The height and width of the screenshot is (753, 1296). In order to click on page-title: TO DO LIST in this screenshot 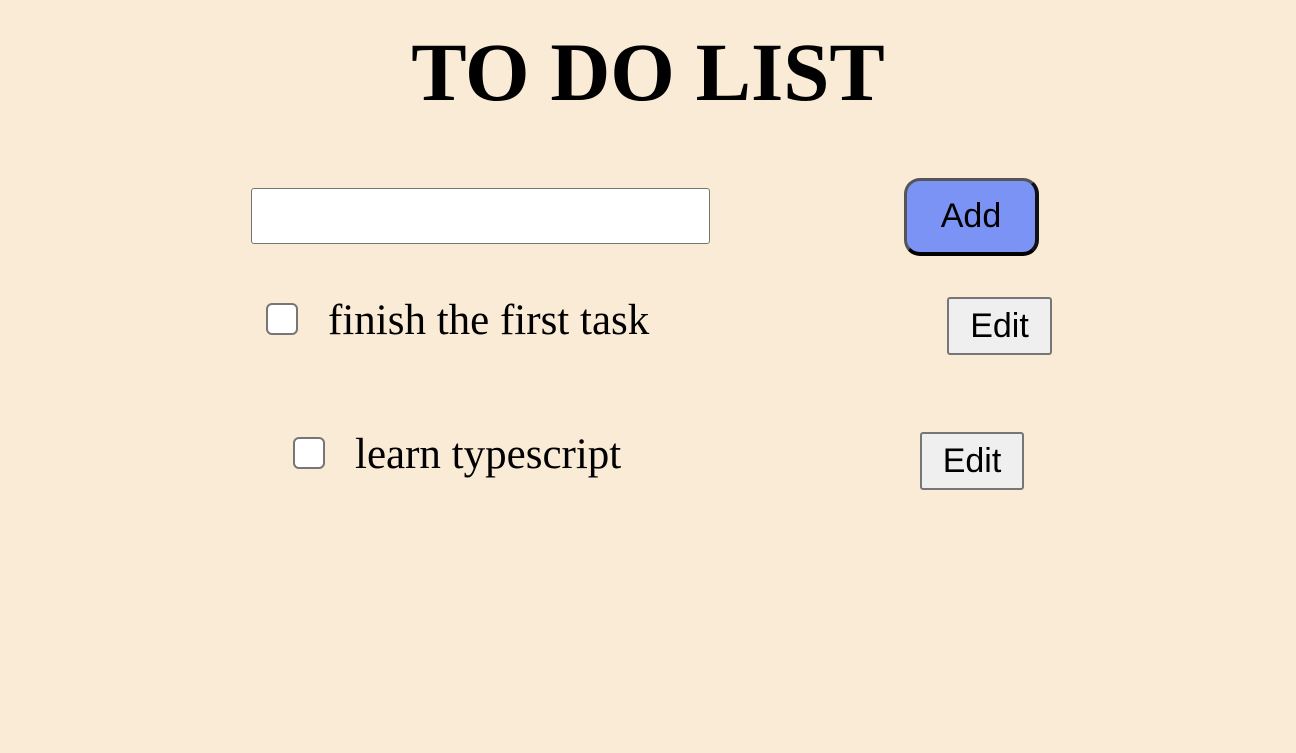, I will do `click(648, 72)`.